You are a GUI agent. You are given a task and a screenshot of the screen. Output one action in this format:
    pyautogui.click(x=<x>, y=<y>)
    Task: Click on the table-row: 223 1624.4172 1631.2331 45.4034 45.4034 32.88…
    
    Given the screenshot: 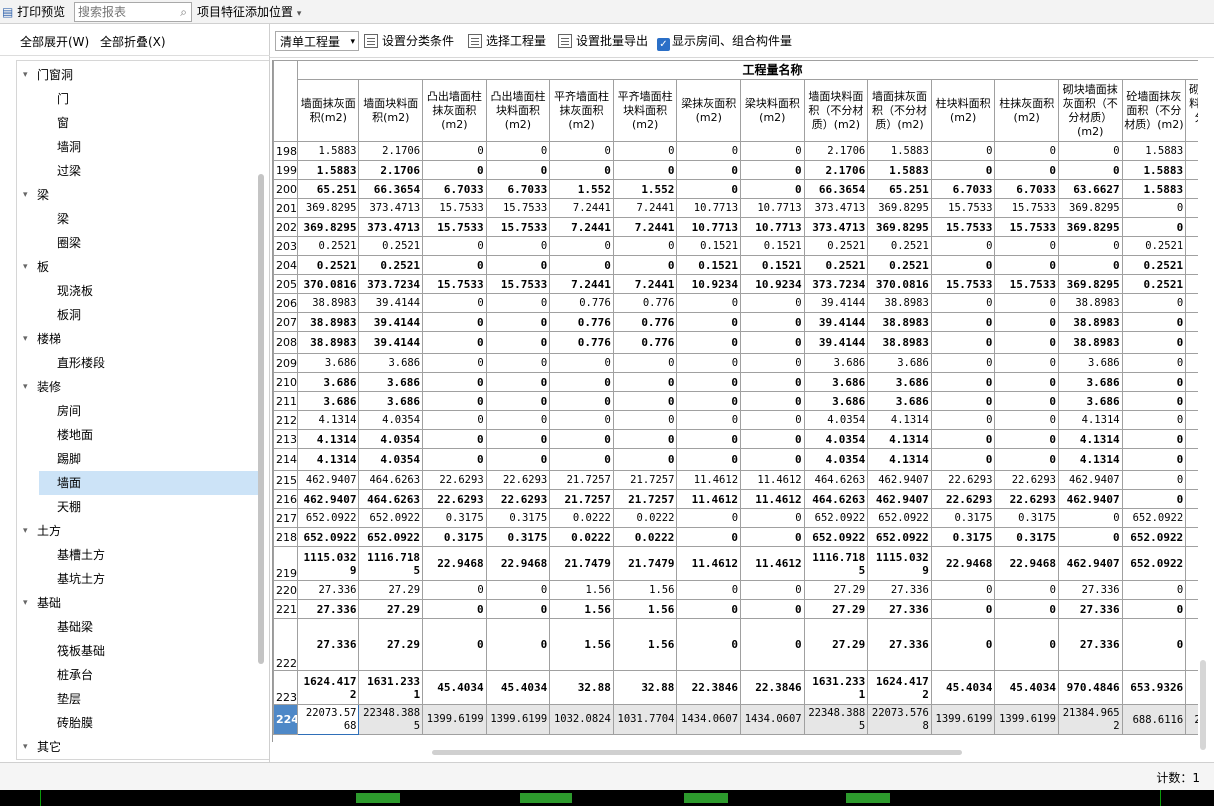 What is the action you would take?
    pyautogui.click(x=735, y=687)
    